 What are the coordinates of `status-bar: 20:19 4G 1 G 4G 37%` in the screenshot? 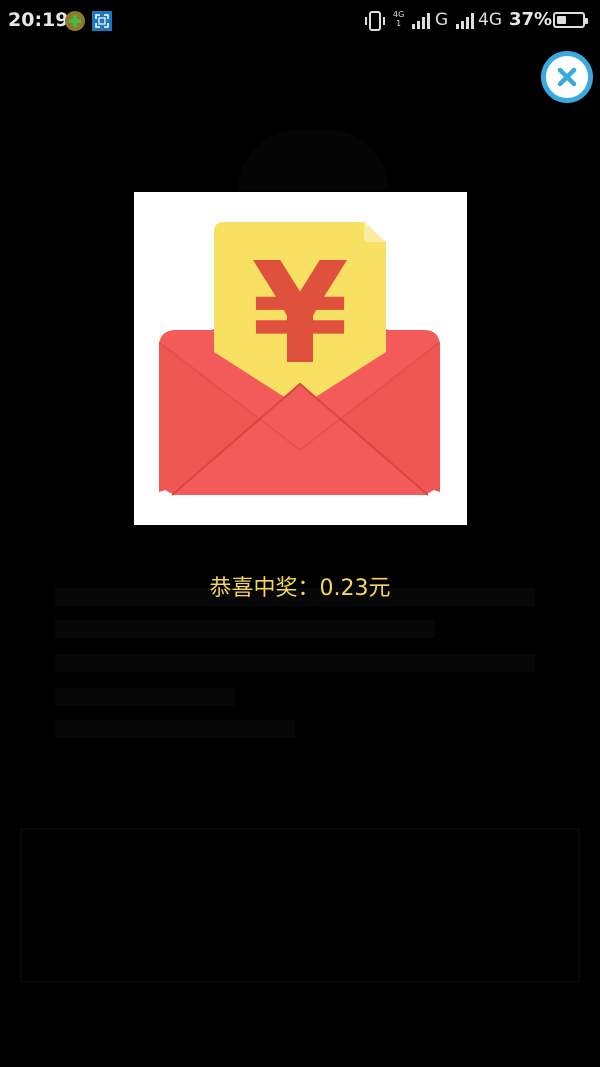 It's located at (300, 21).